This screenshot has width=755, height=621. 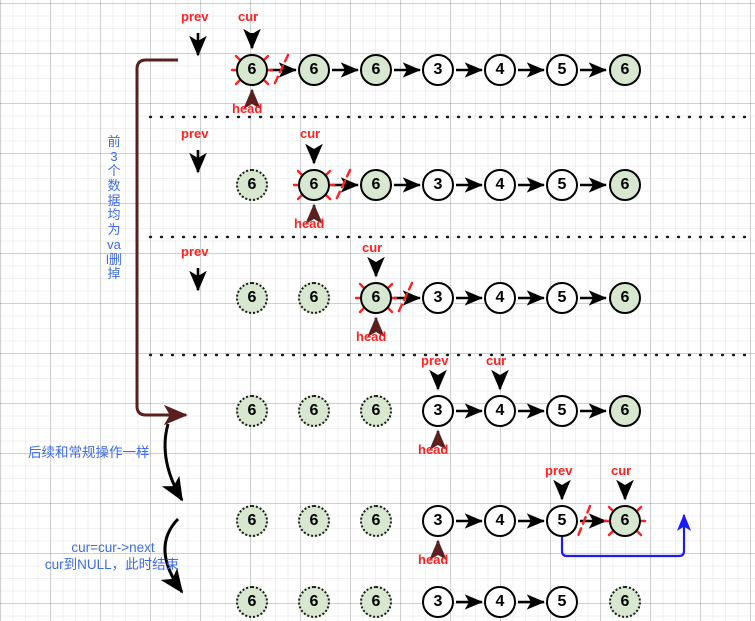 What do you see at coordinates (438, 602) in the screenshot?
I see `node-row-6-3: 3` at bounding box center [438, 602].